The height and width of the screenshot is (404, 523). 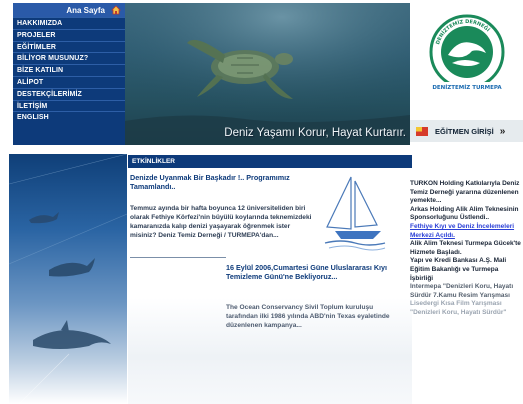 I want to click on nav-item-alipot: ALİPOT, so click(x=69, y=81).